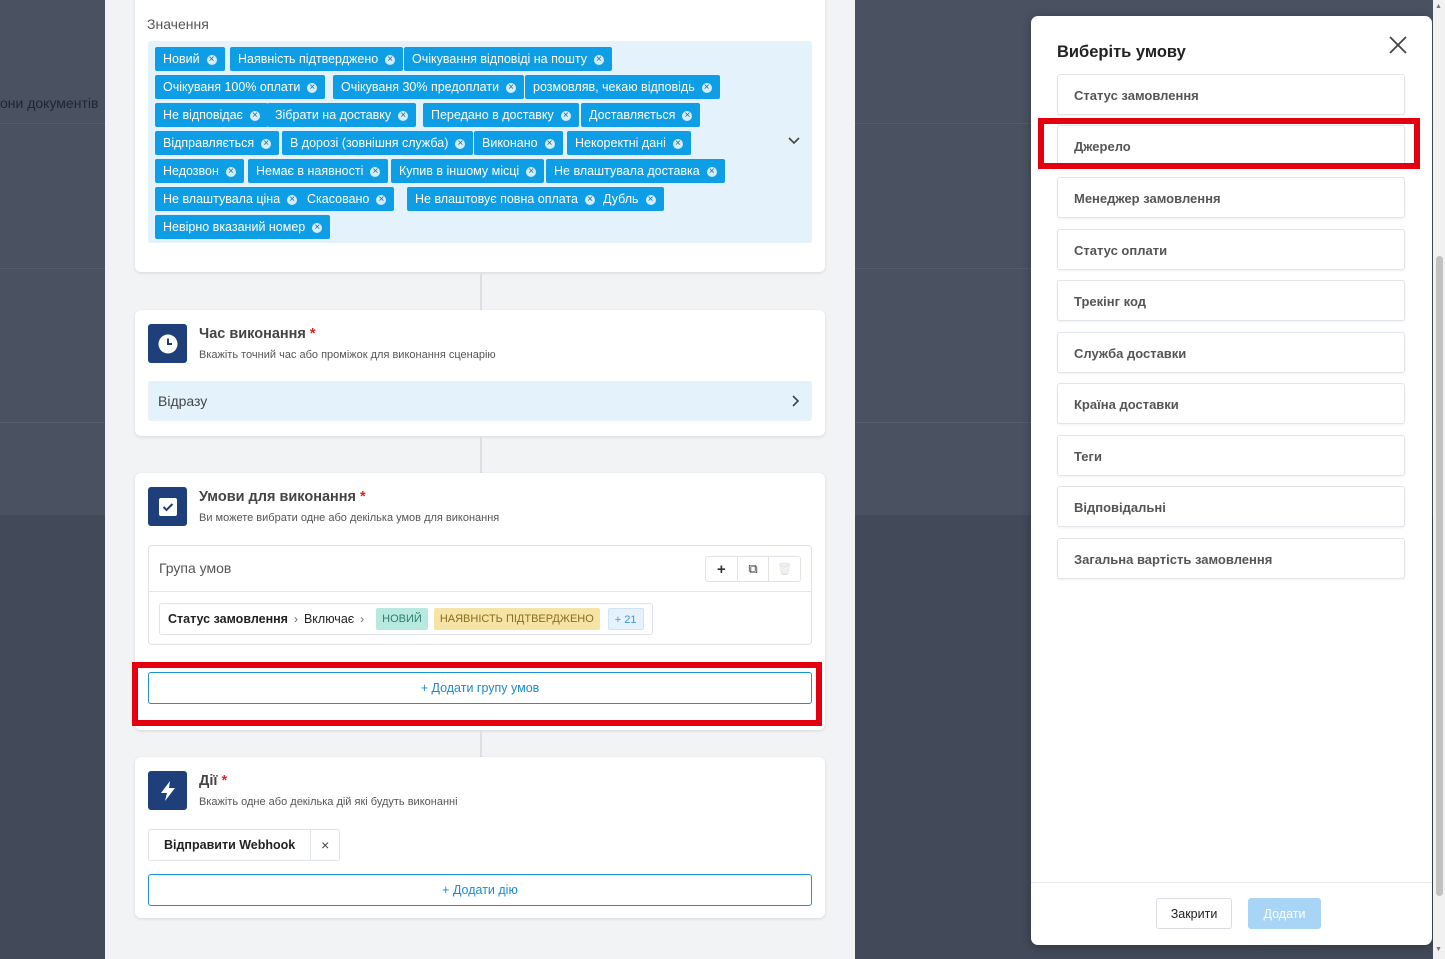  What do you see at coordinates (480, 890) in the screenshot?
I see `add-action-button: + Додати дію` at bounding box center [480, 890].